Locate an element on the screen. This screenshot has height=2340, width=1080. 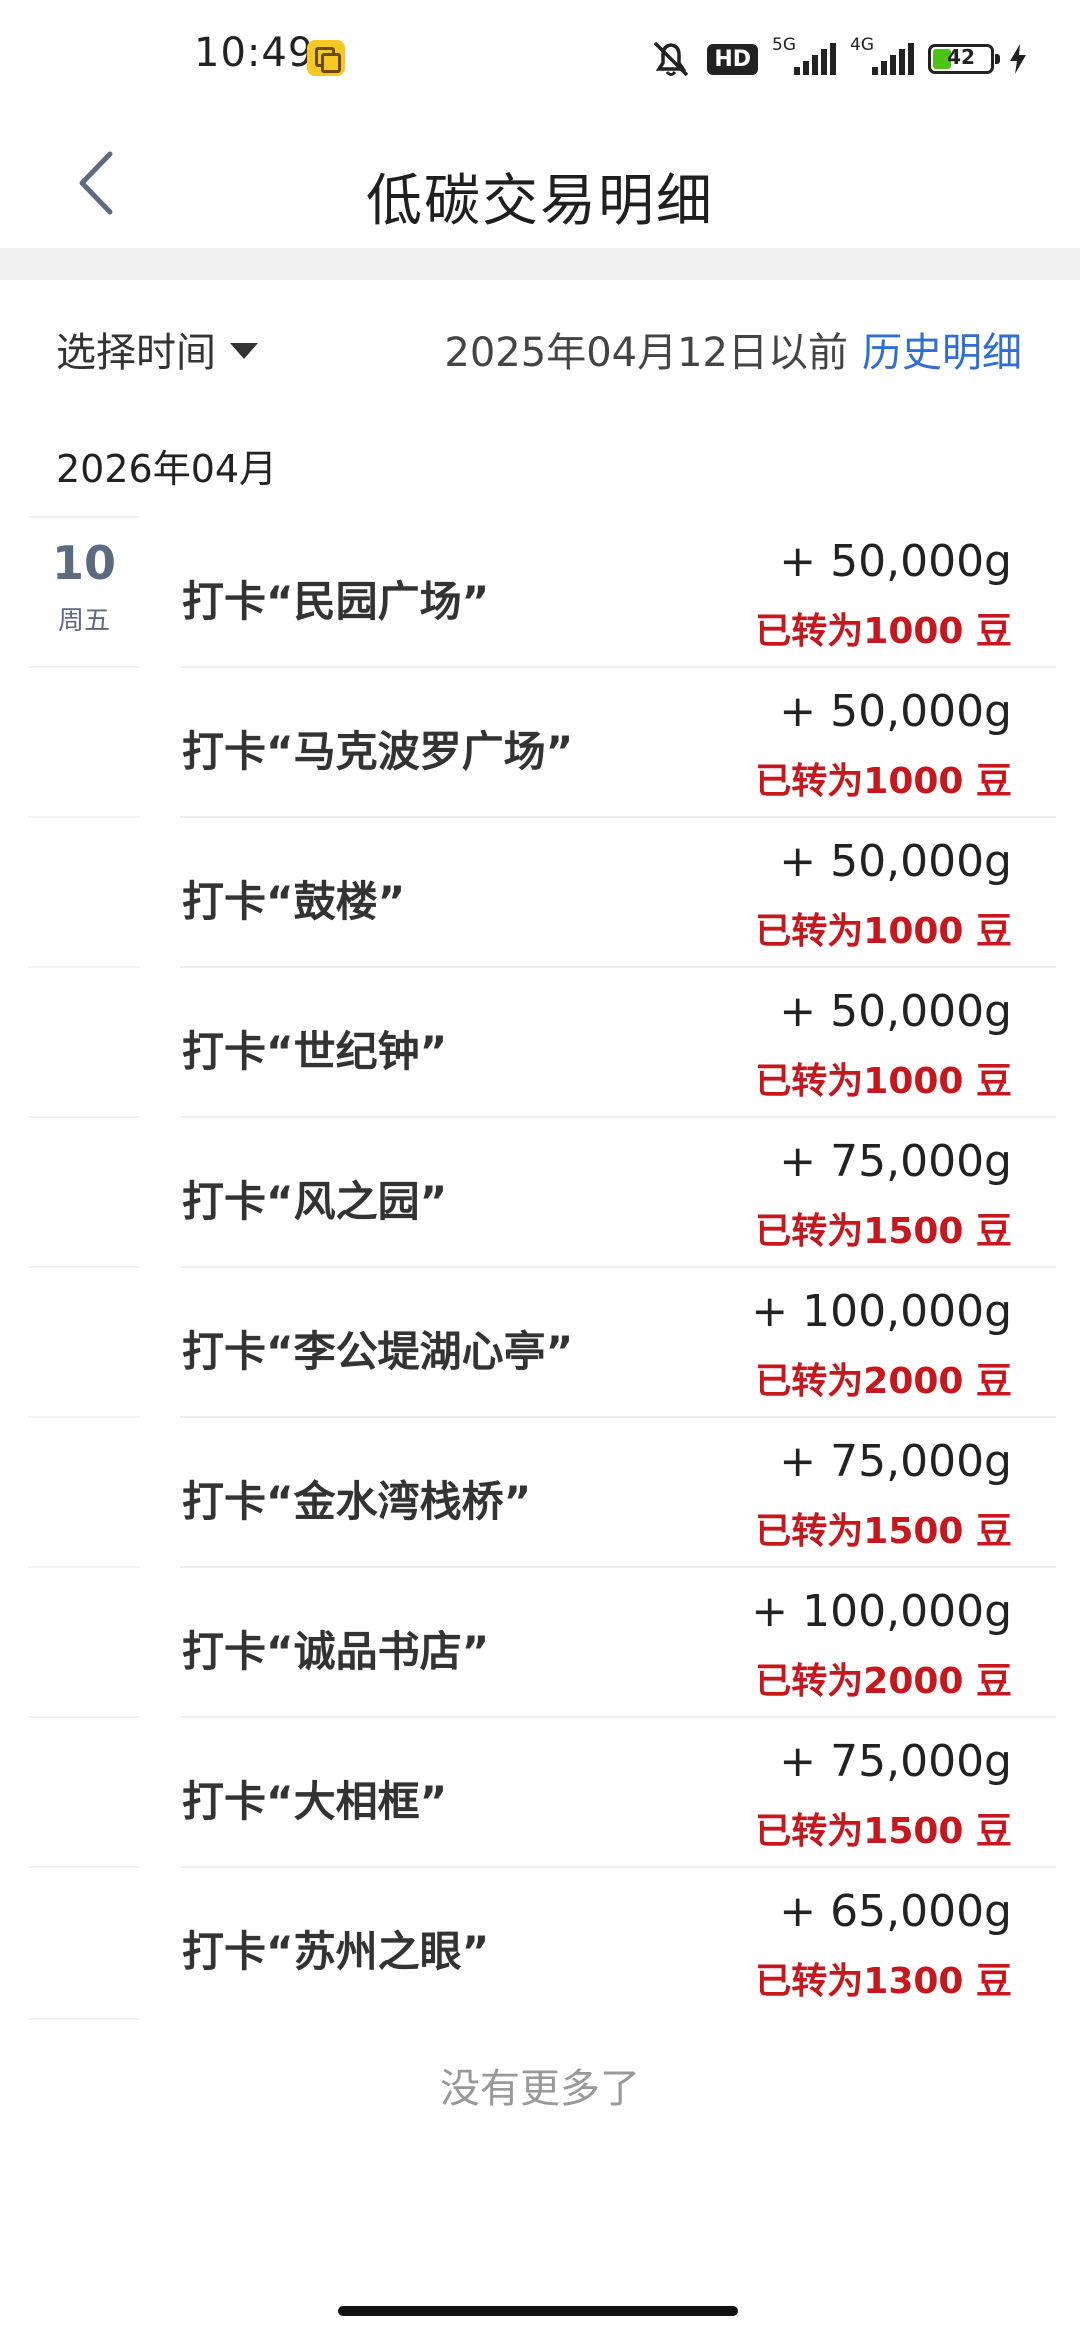
status-icons: HD 5G 4G 42 is located at coordinates (838, 58).